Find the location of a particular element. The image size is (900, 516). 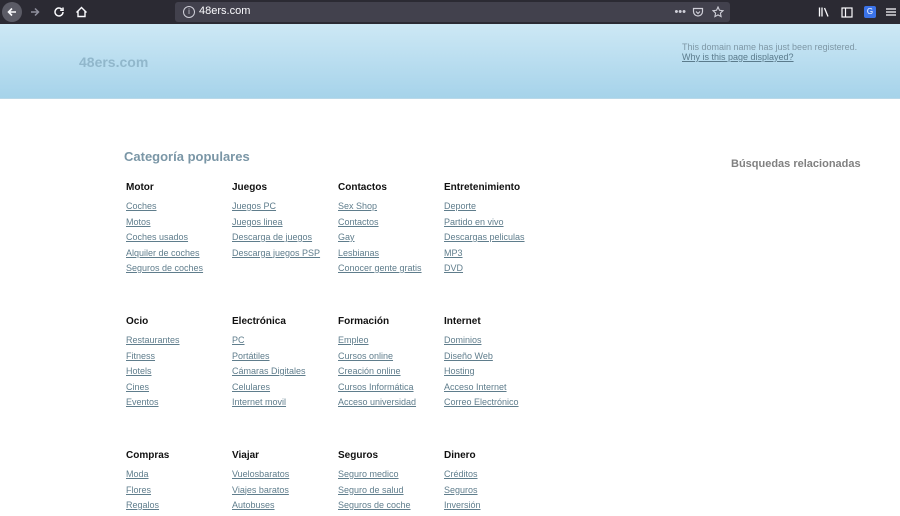

back-arrow-icon is located at coordinates (12, 12).